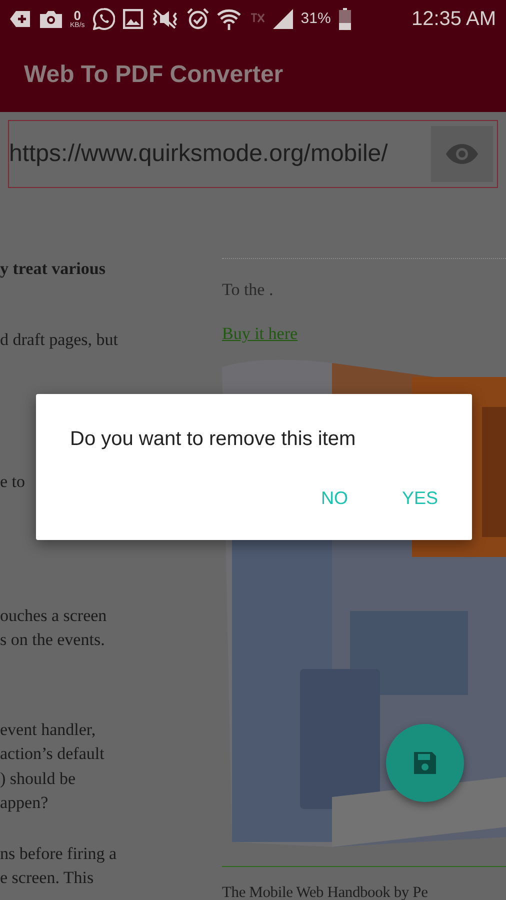  I want to click on body-text: s on the events., so click(53, 640).